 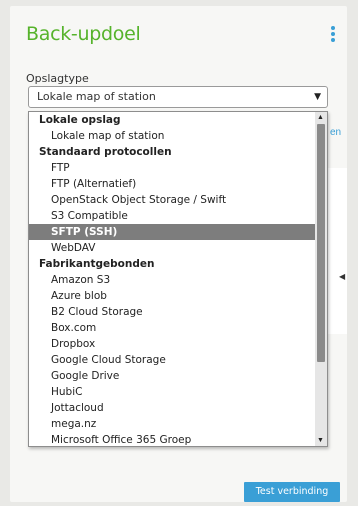 What do you see at coordinates (178, 216) in the screenshot?
I see `option-item: S3 Compatible` at bounding box center [178, 216].